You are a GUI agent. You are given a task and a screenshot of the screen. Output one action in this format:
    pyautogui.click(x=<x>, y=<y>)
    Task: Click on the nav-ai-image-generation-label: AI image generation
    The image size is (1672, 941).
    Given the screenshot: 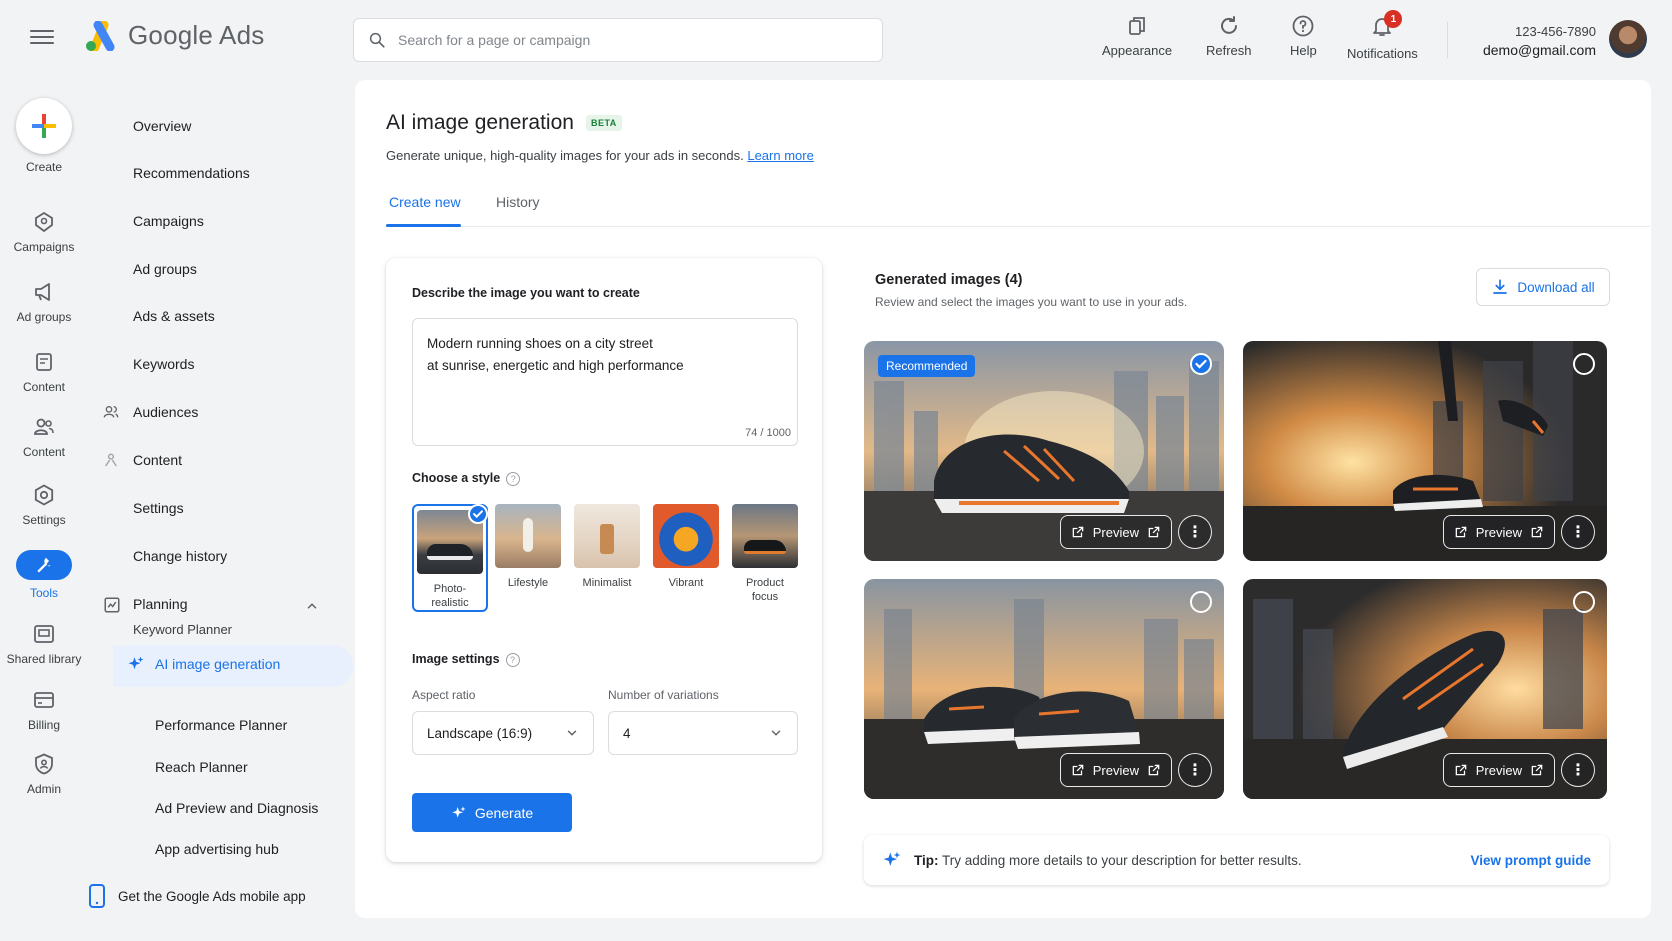 What is the action you would take?
    pyautogui.click(x=218, y=664)
    